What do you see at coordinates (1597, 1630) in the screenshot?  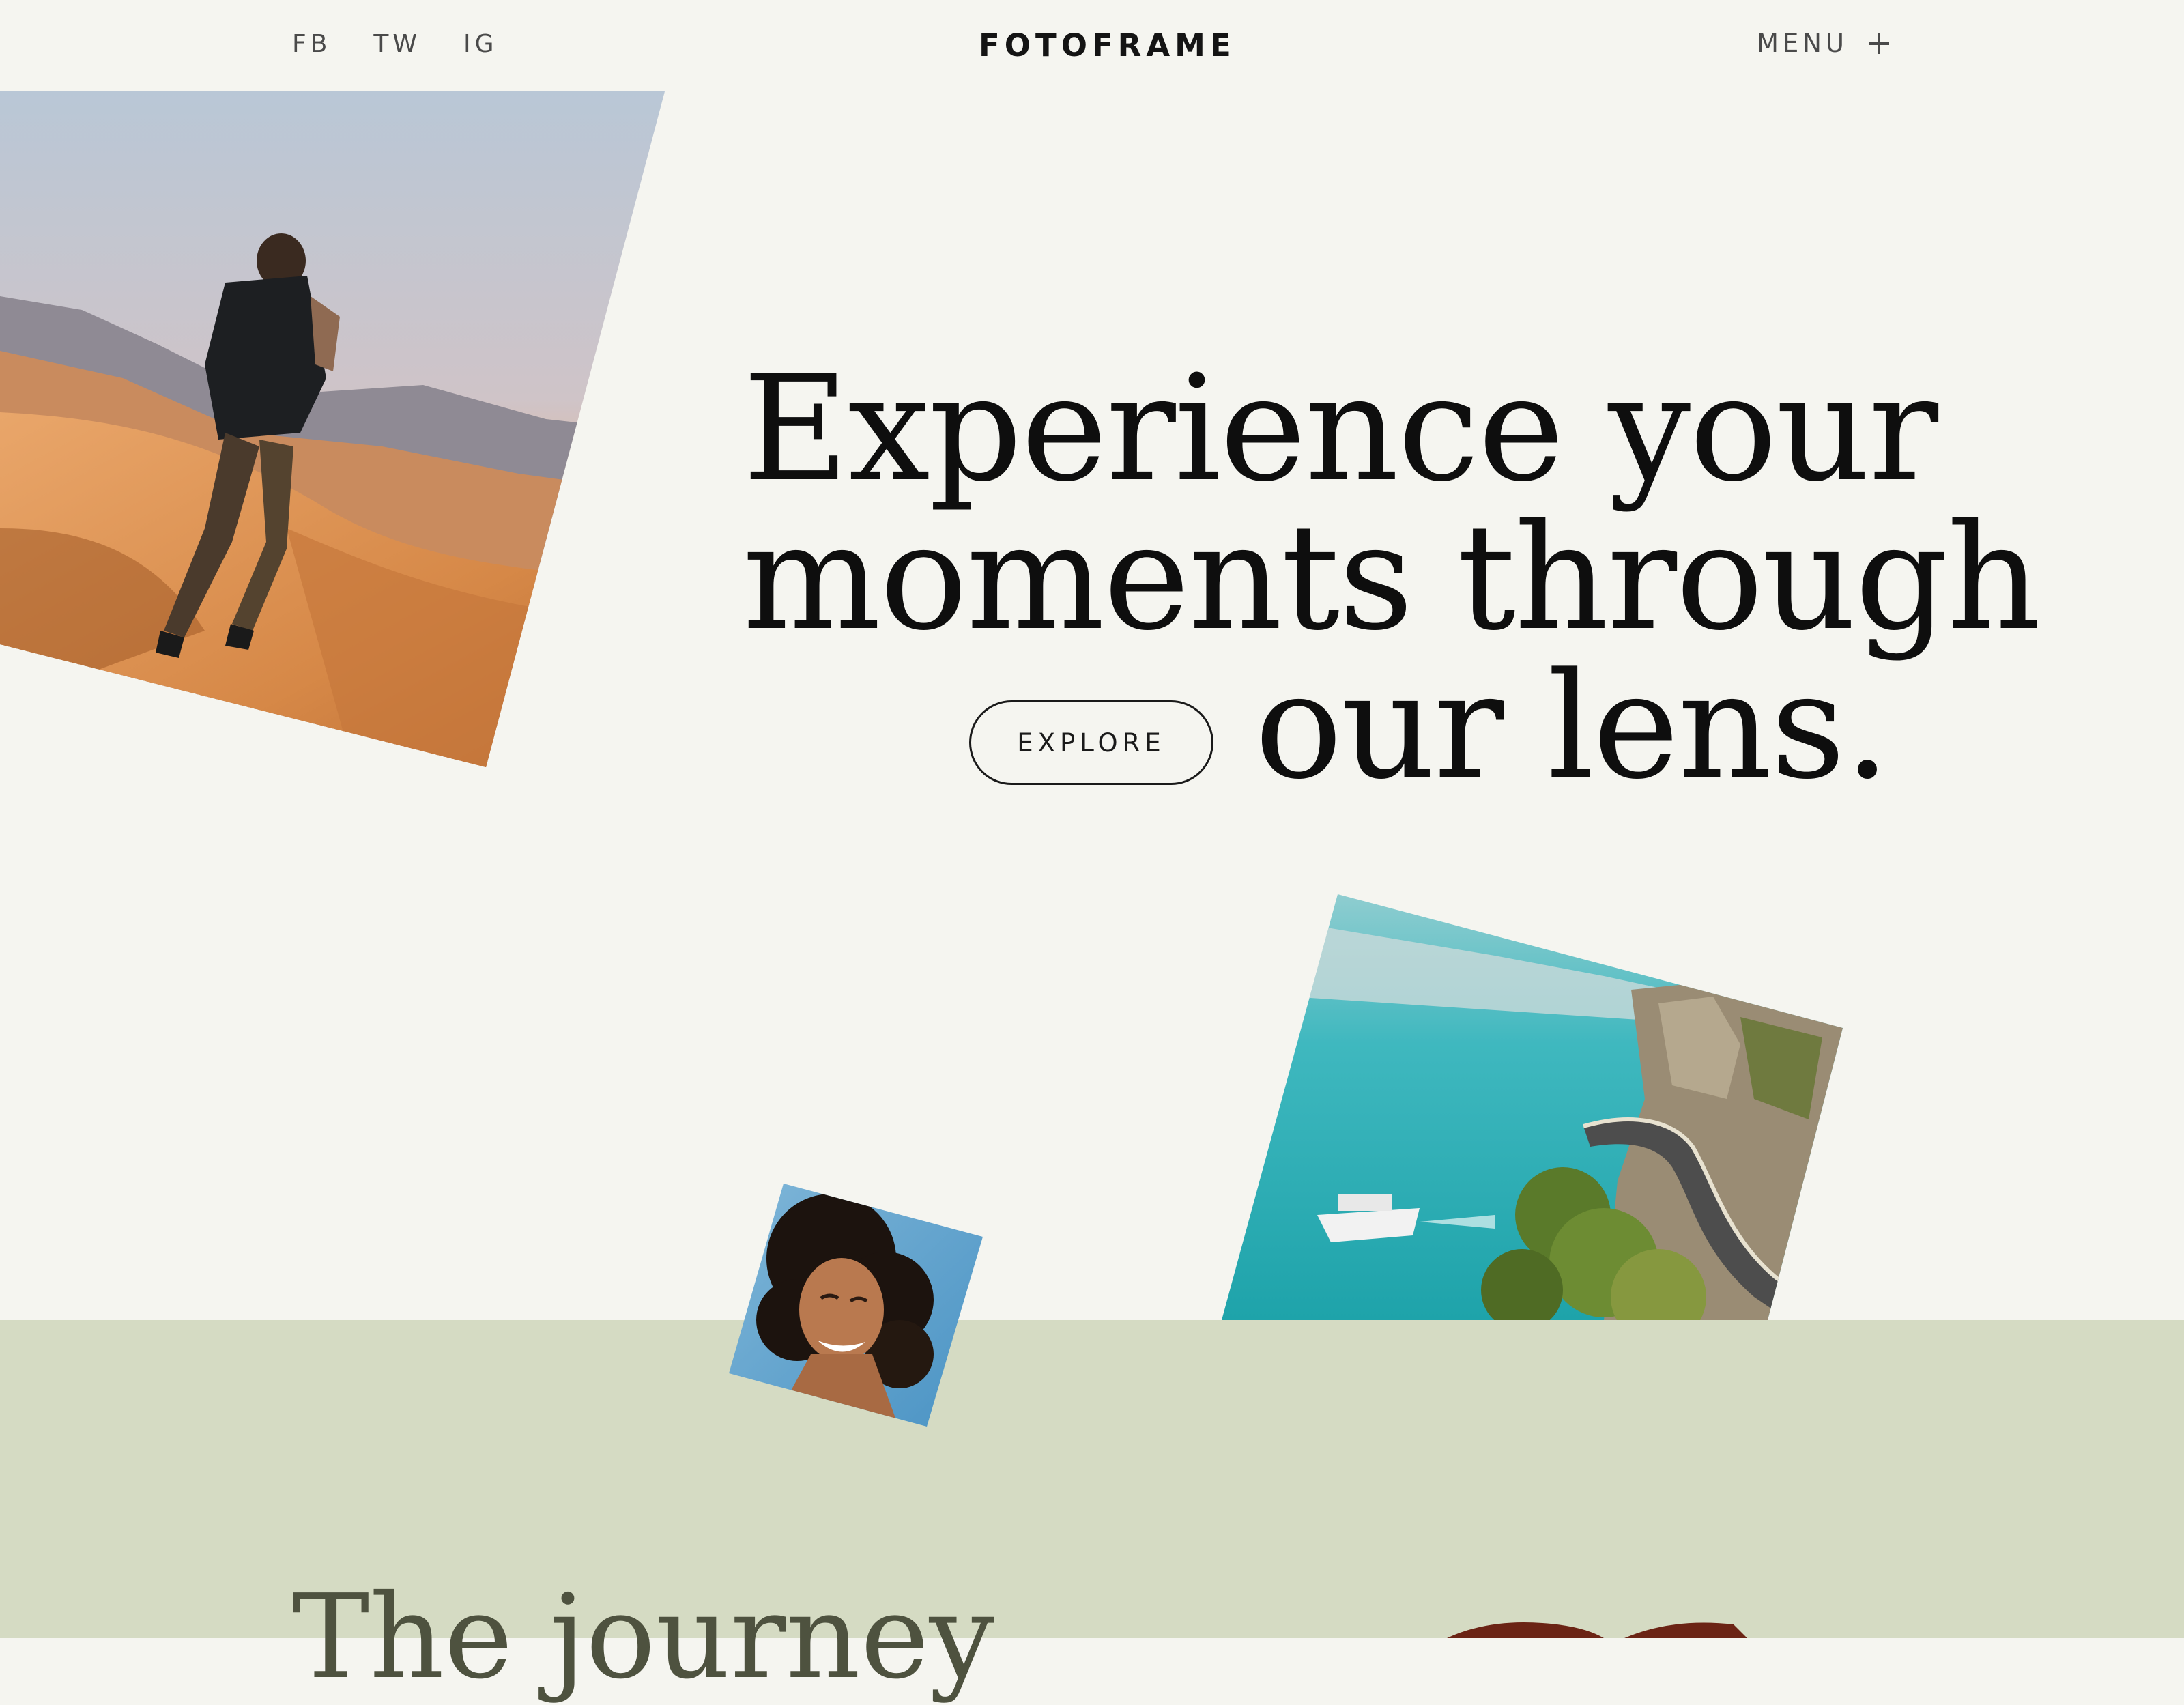 I see `decorative-stroke-shape` at bounding box center [1597, 1630].